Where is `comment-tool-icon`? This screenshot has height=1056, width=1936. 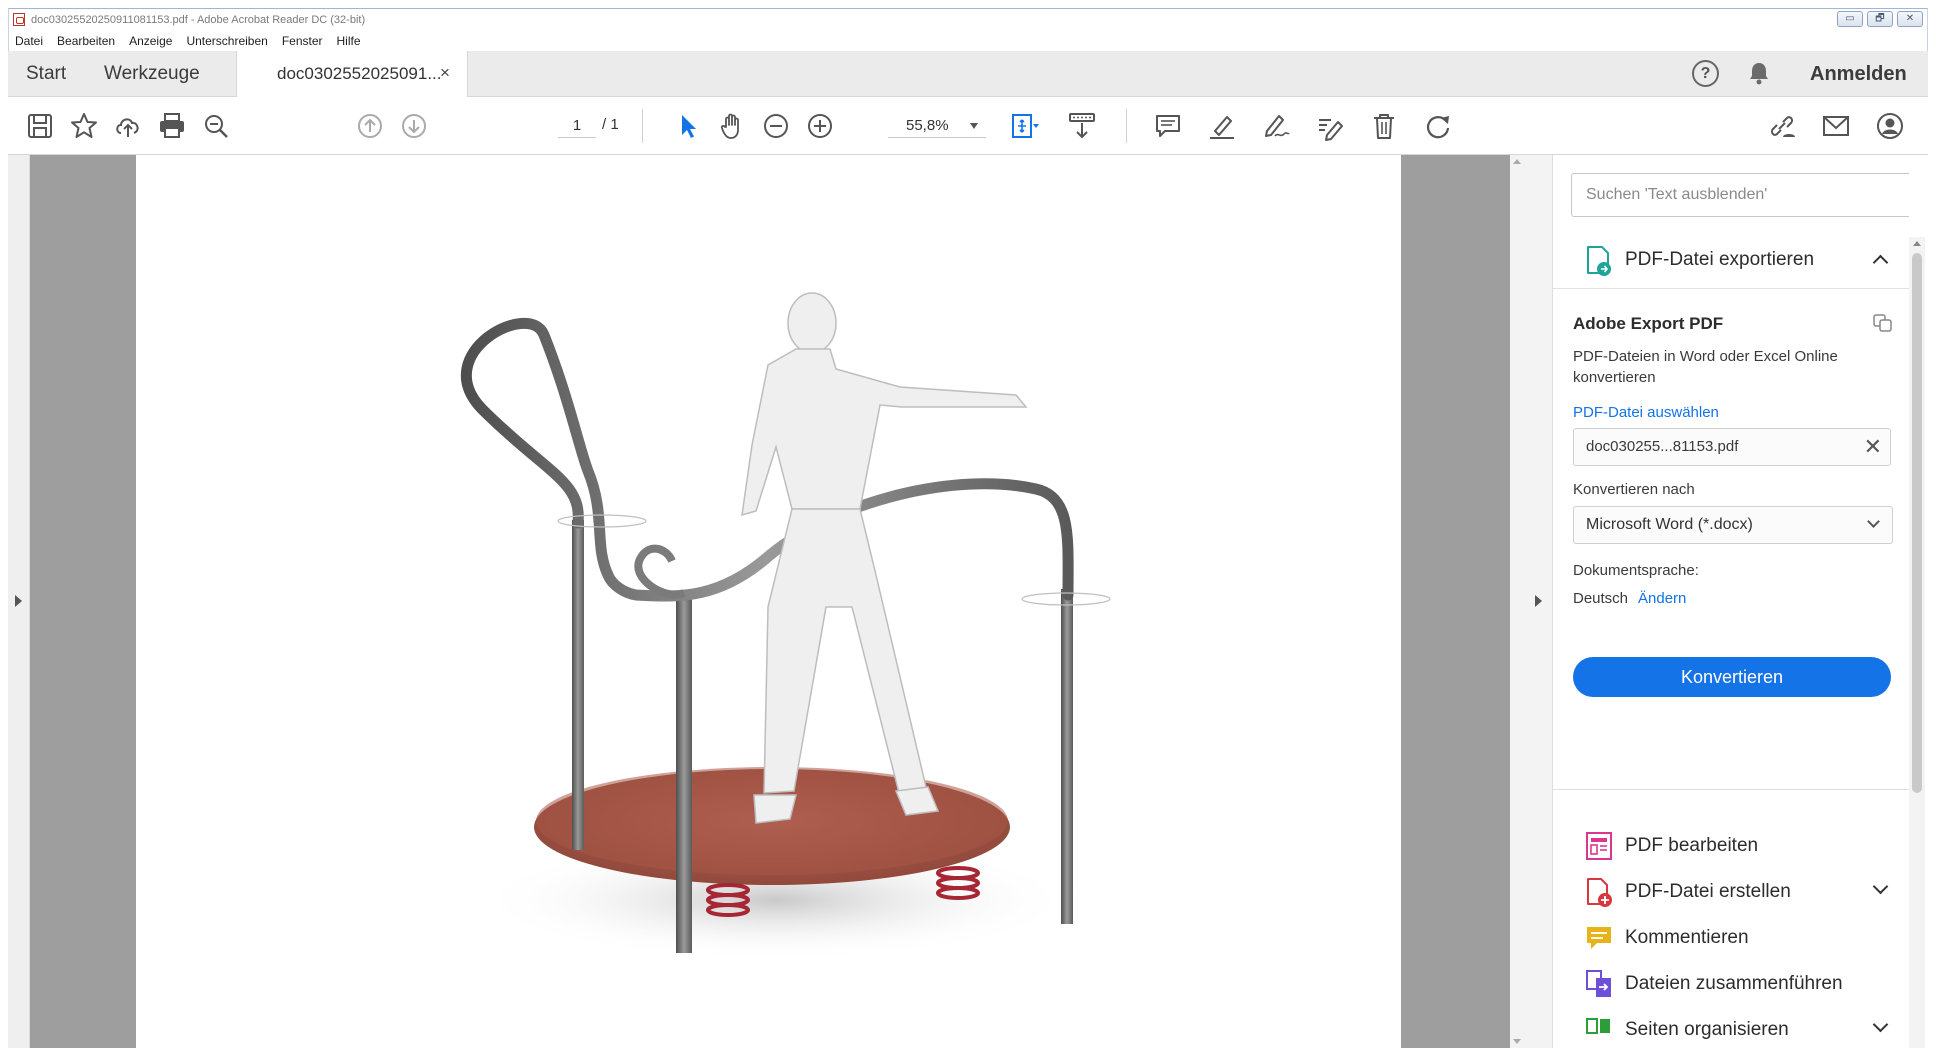 comment-tool-icon is located at coordinates (1599, 938).